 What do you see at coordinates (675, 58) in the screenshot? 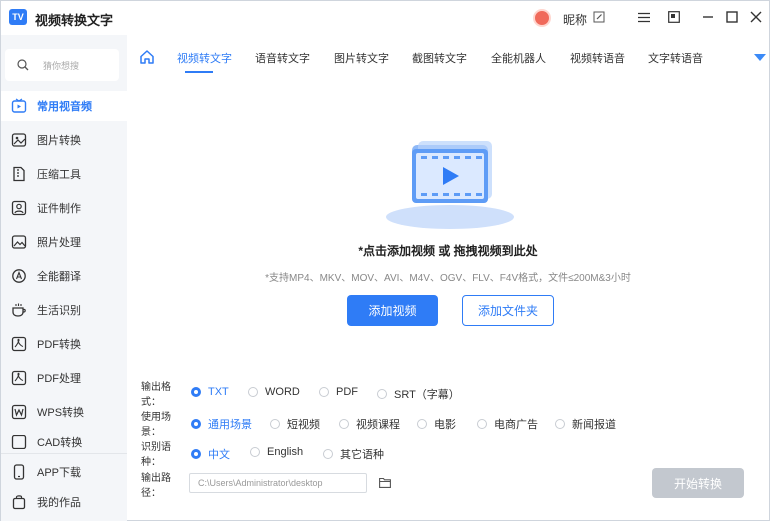
I see `tab-text-to-speech: 文字转语音` at bounding box center [675, 58].